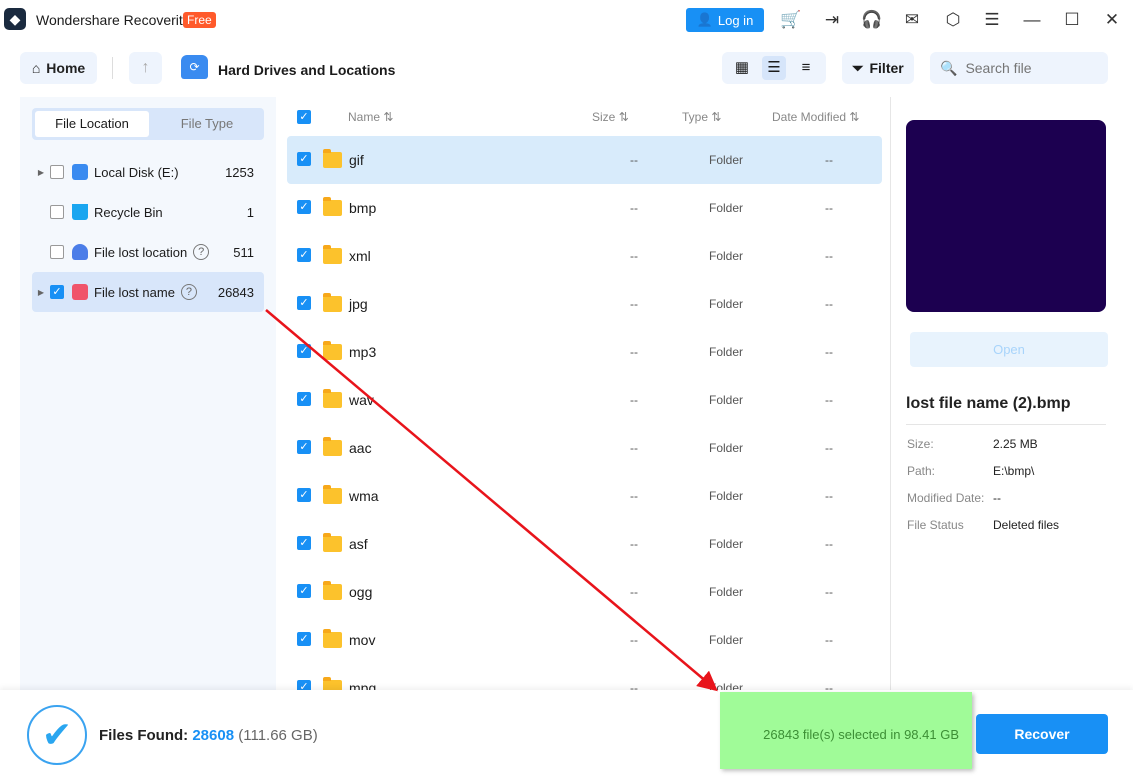  What do you see at coordinates (992, 20) in the screenshot?
I see `menu-icon: ☰` at bounding box center [992, 20].